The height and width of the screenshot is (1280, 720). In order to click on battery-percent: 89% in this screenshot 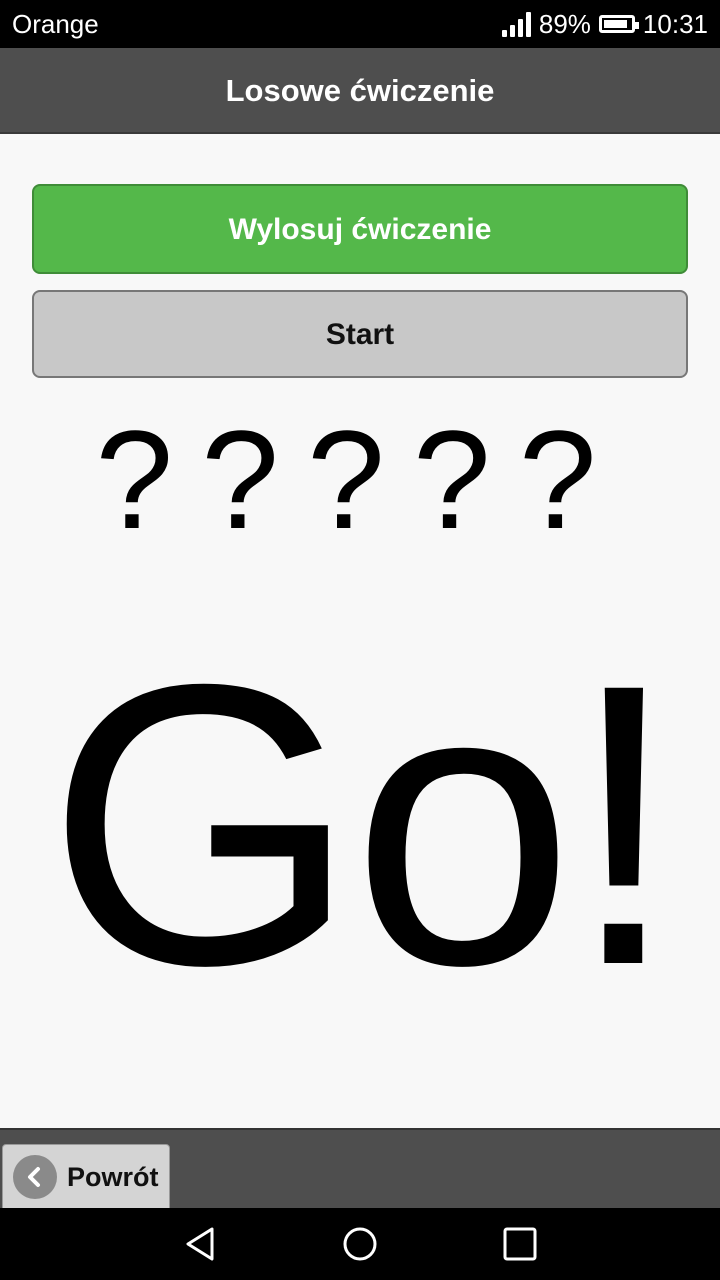, I will do `click(564, 24)`.